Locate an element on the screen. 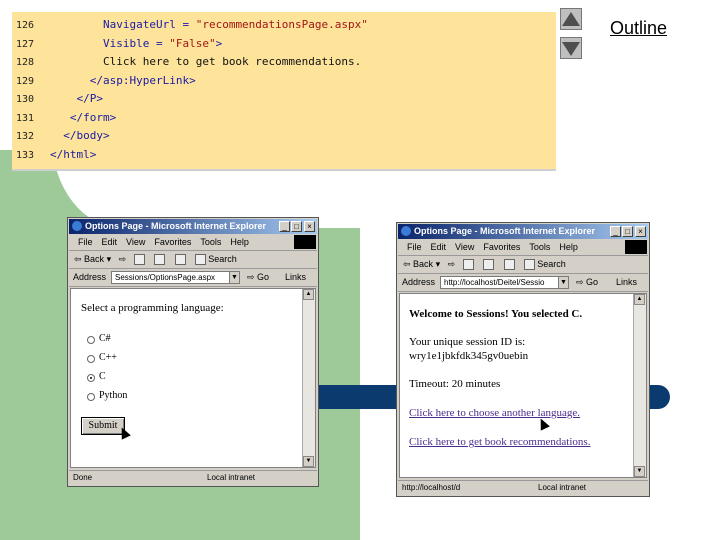 This screenshot has height=540, width=720. radio-python is located at coordinates (91, 397).